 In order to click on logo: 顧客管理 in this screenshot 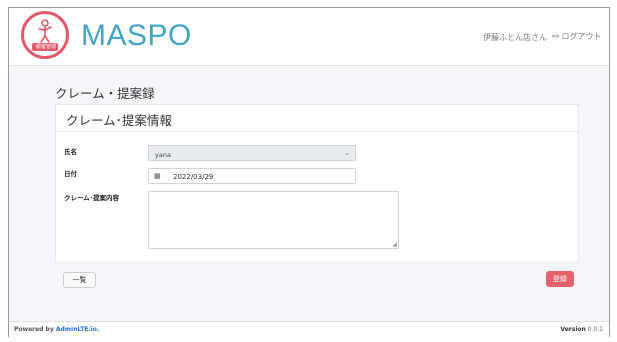, I will do `click(45, 35)`.